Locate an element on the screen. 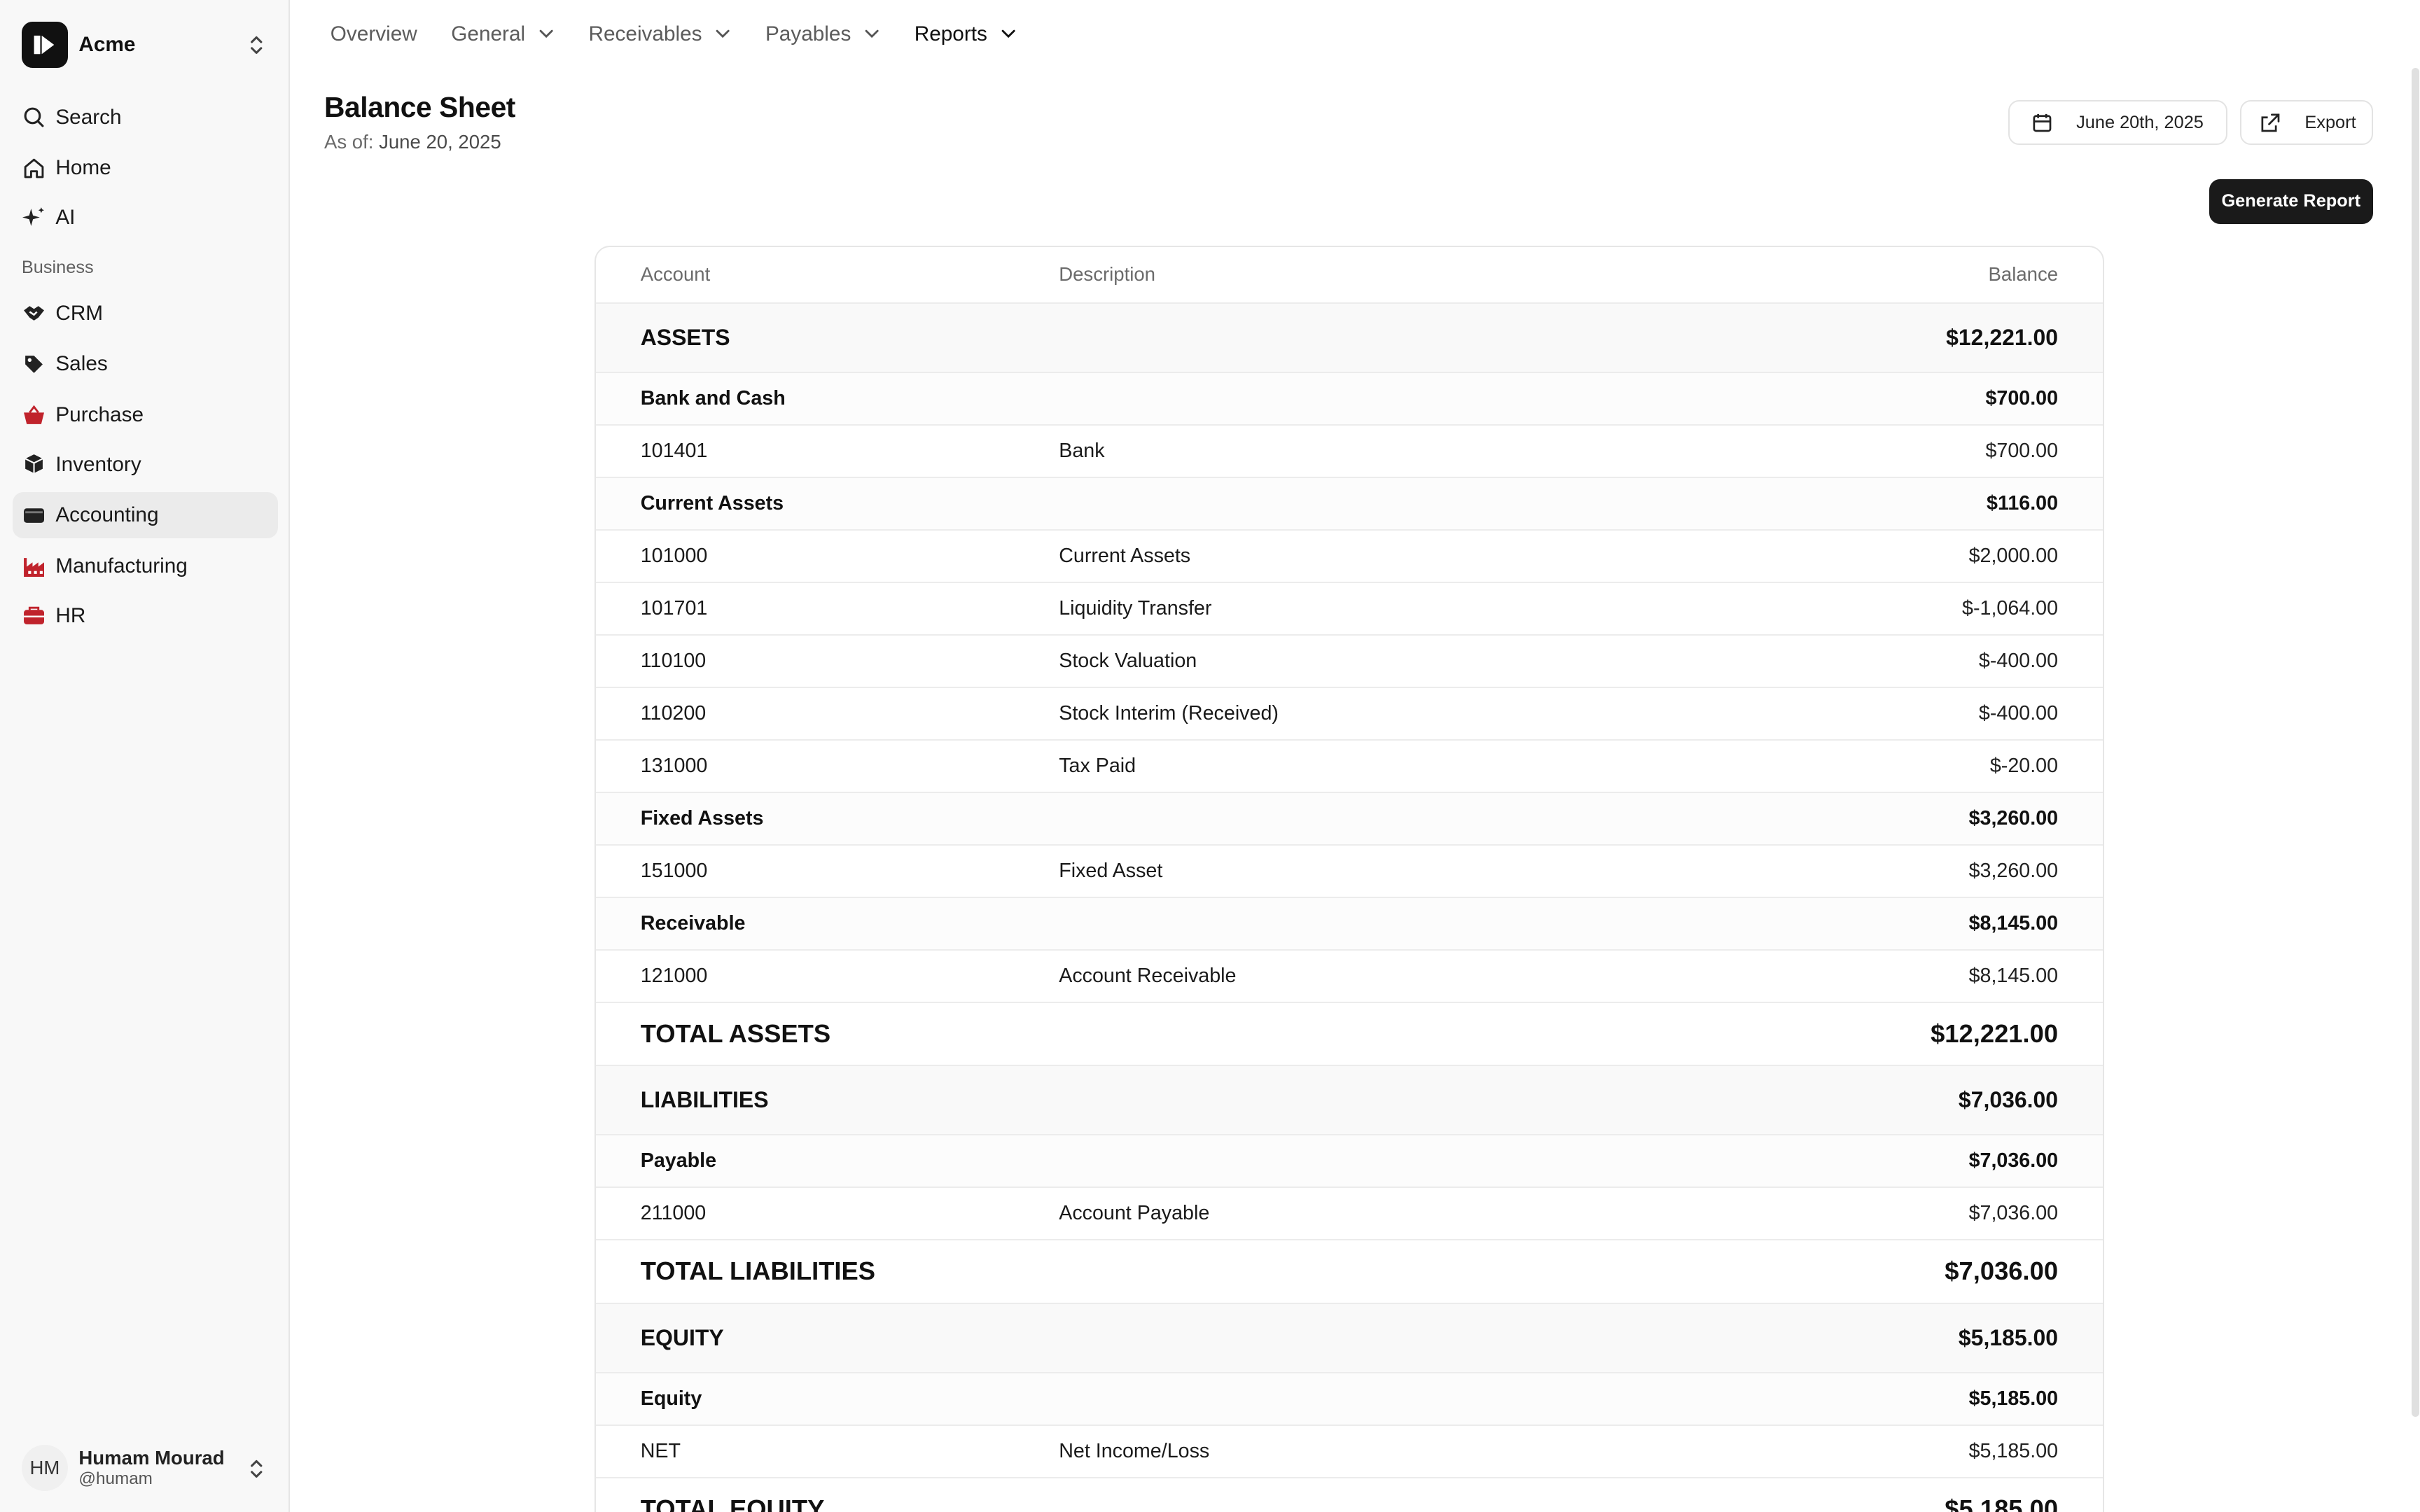 The width and height of the screenshot is (2420, 1512). nav-manufacturing: Manufacturing is located at coordinates (145, 566).